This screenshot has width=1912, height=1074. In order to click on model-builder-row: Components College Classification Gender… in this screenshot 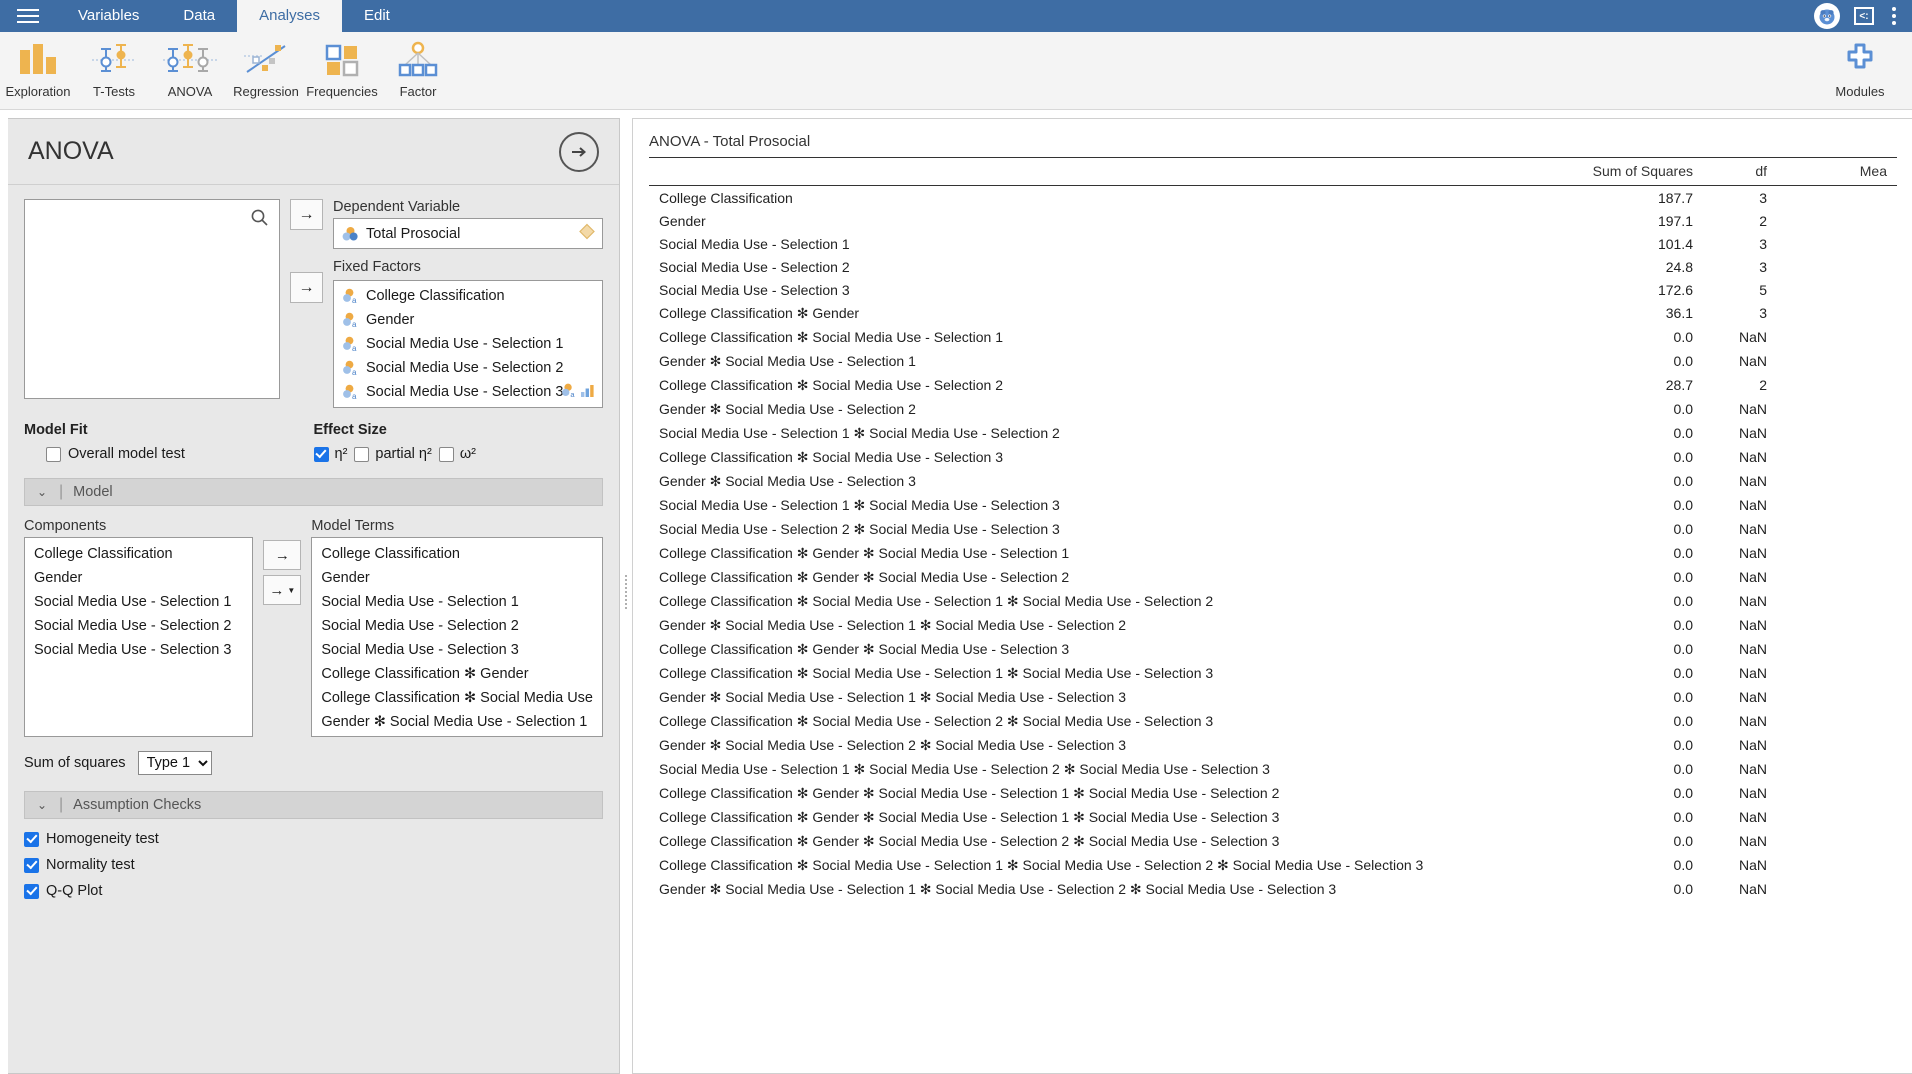, I will do `click(313, 627)`.